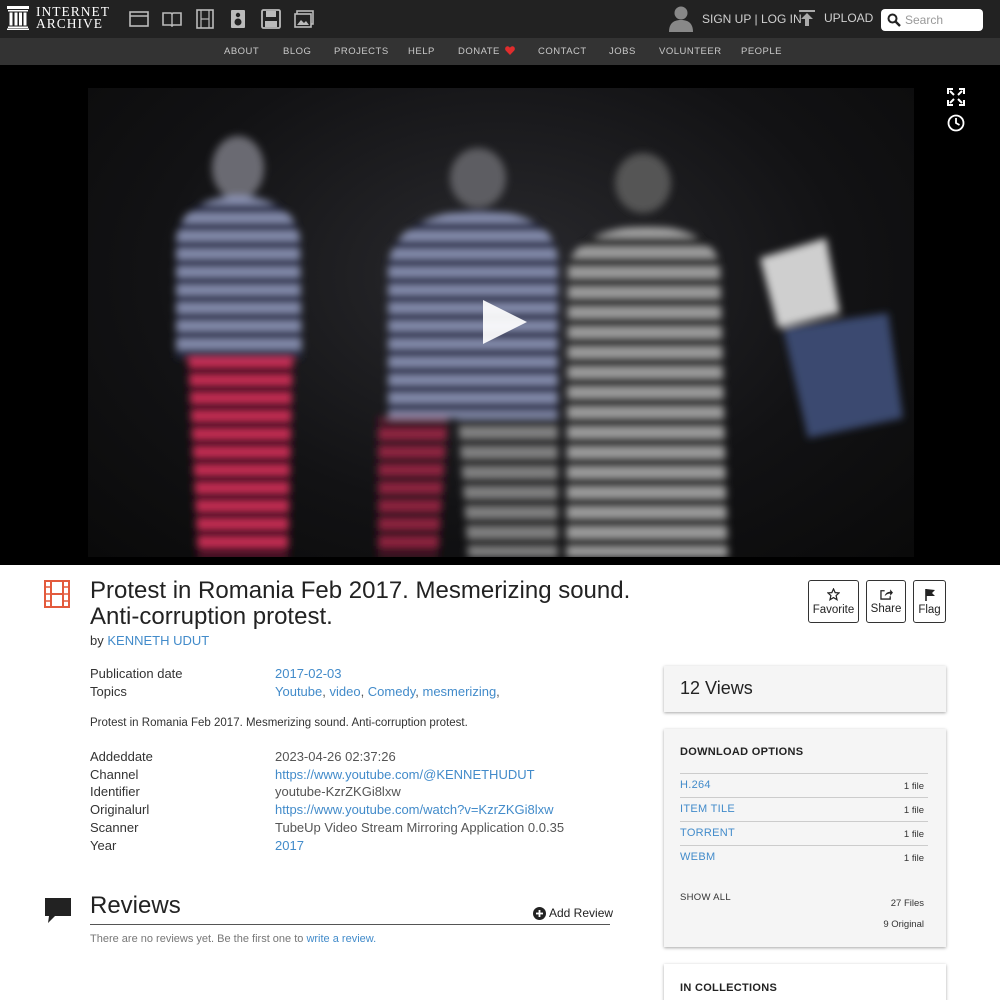  Describe the element at coordinates (298, 691) in the screenshot. I see `topic-link: Youtube` at that location.